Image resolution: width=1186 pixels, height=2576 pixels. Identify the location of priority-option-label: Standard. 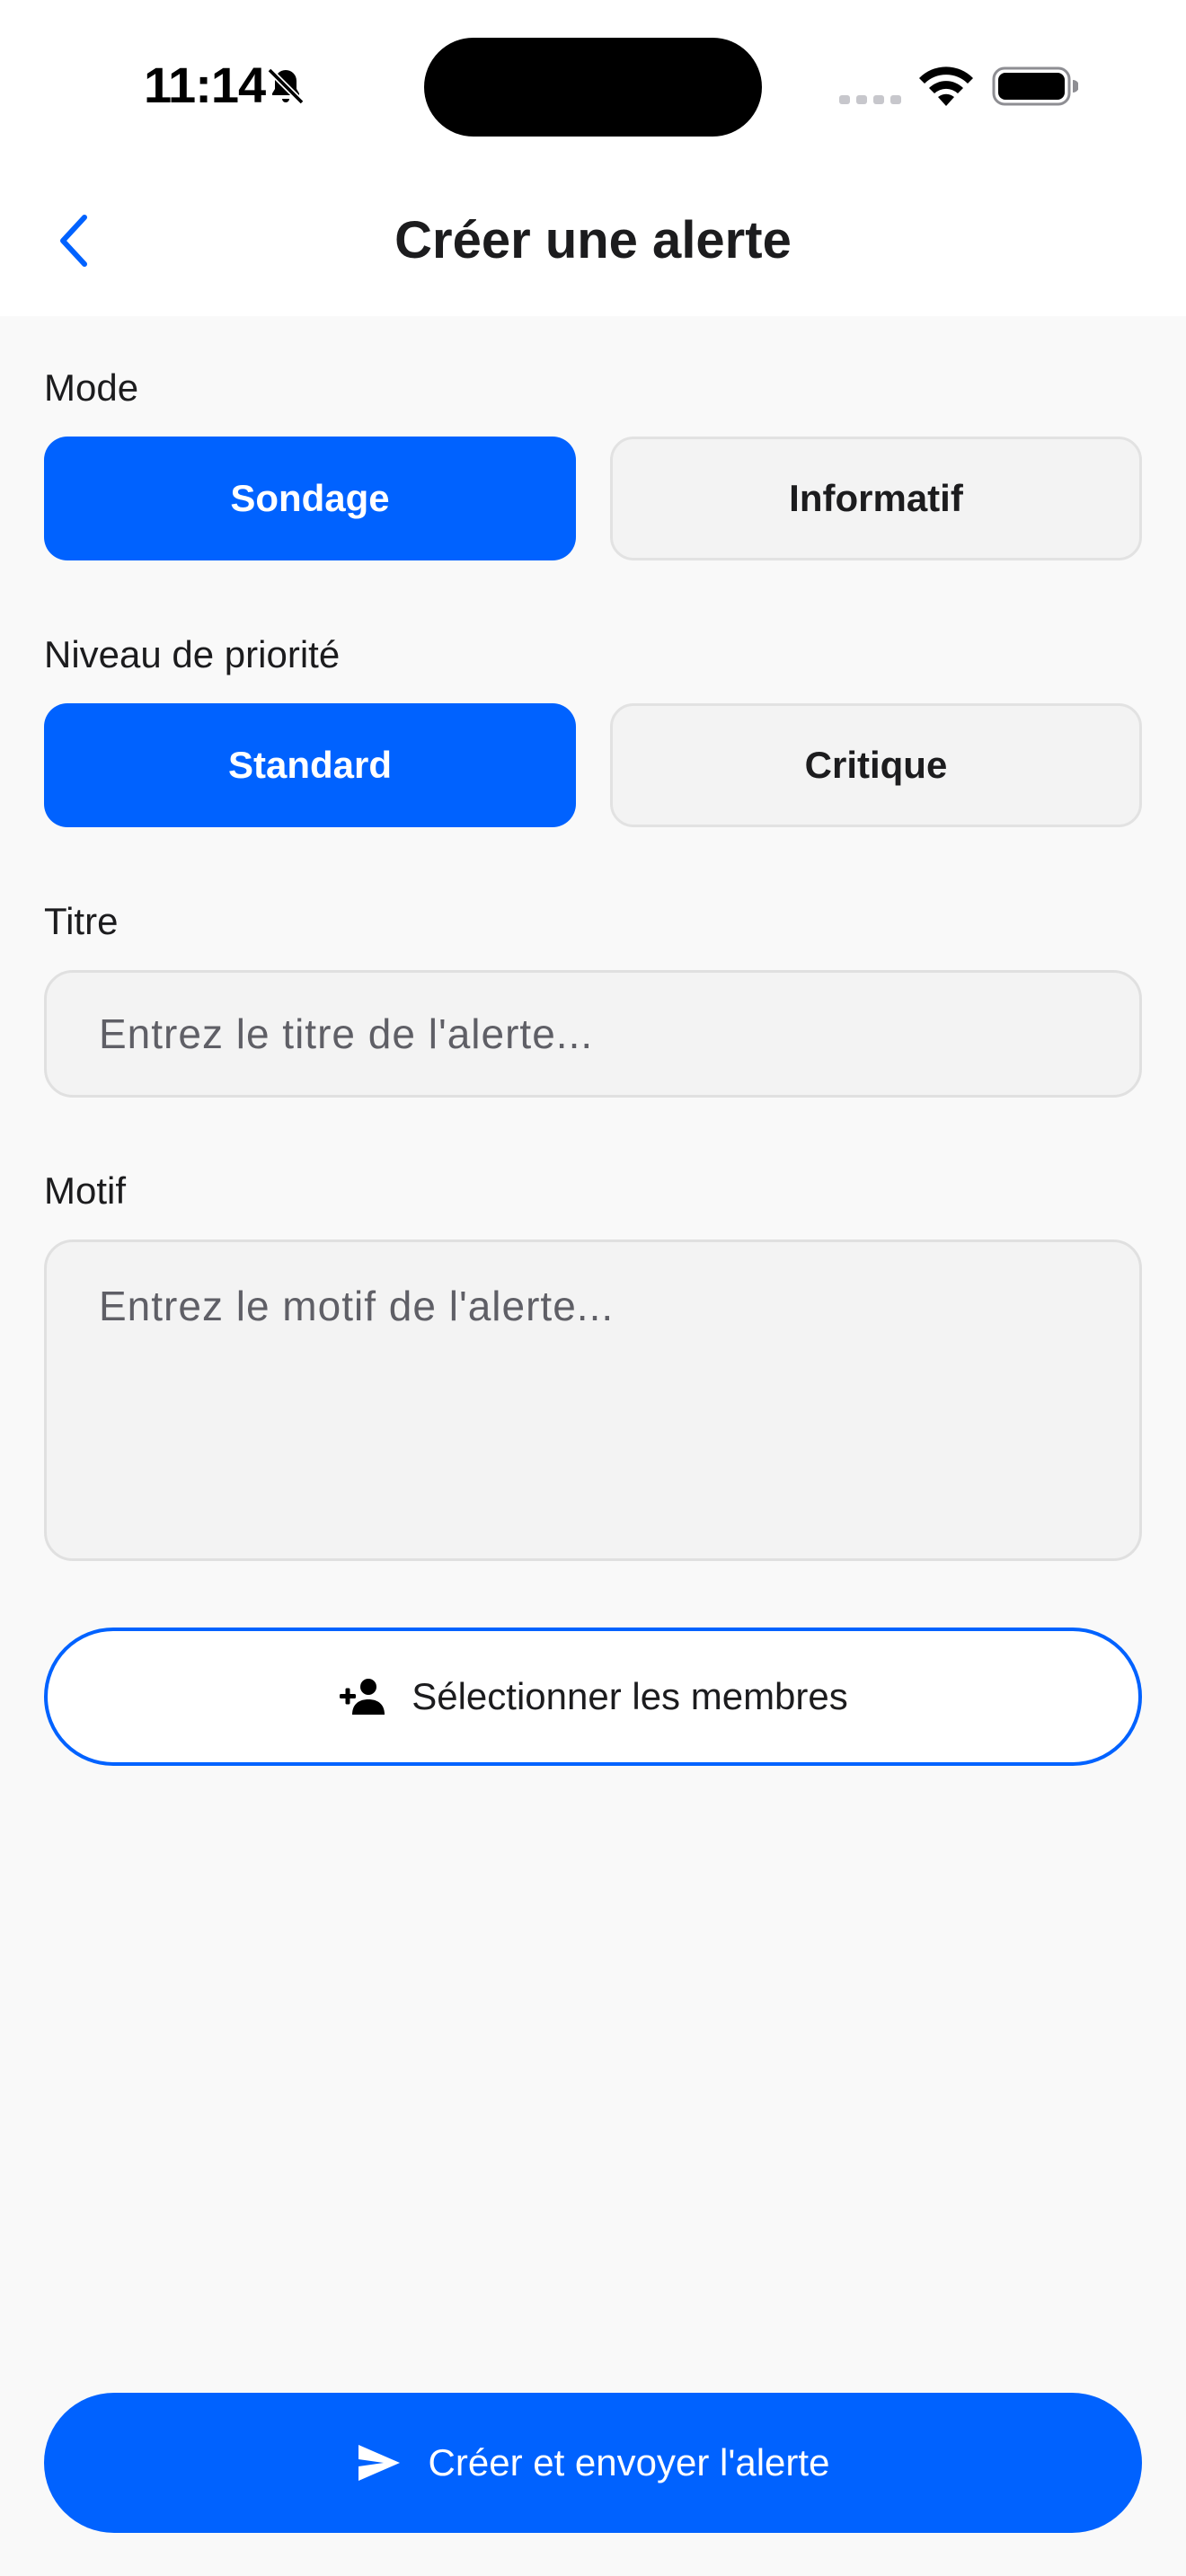
(310, 765).